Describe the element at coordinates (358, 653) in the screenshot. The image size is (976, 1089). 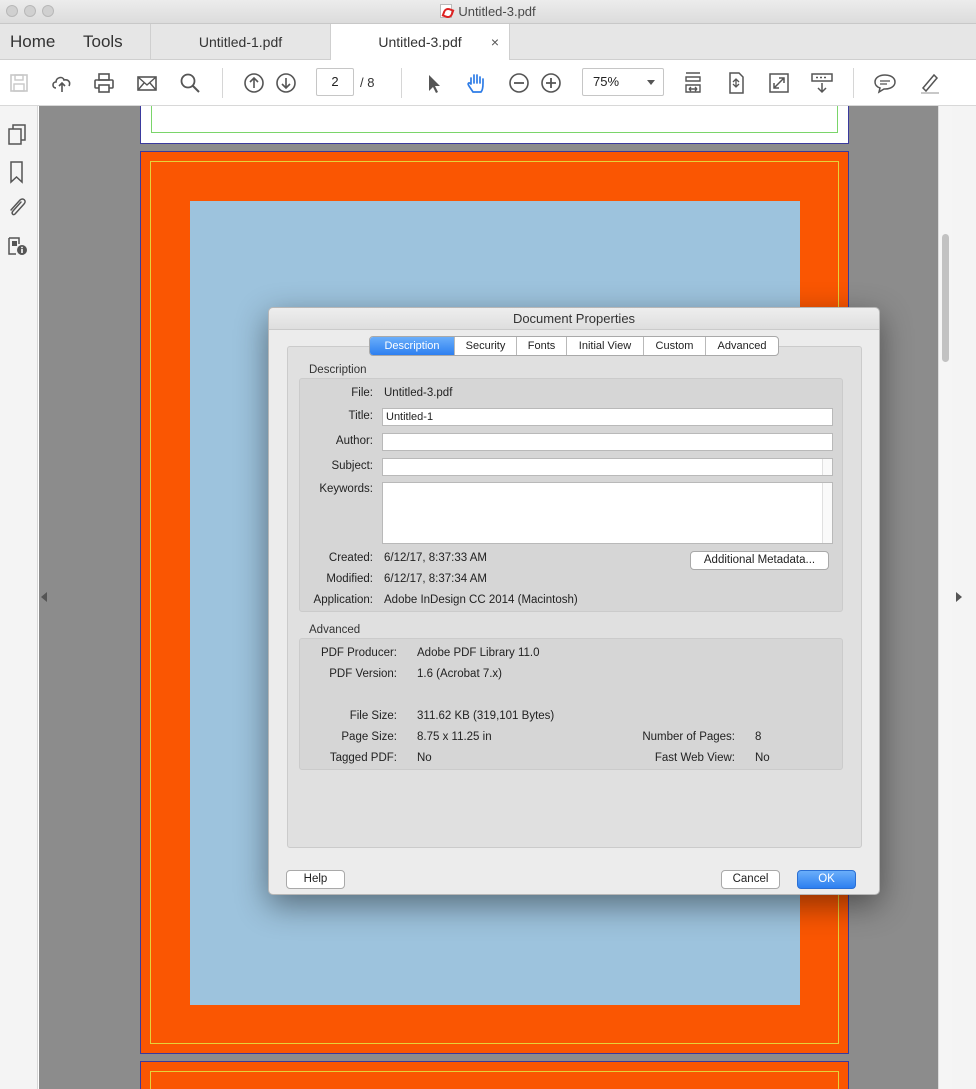
I see `pdf-producer-label: PDF Producer:` at that location.